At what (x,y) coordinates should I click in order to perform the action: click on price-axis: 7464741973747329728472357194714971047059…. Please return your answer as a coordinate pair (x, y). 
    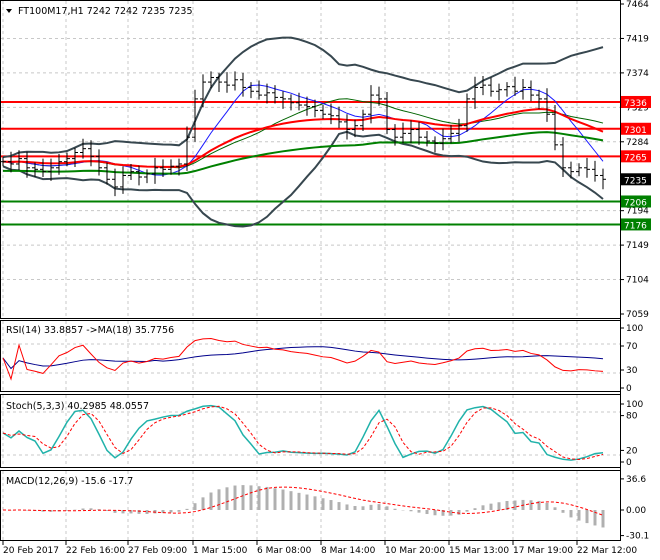
    Looking at the image, I should click on (635, 271).